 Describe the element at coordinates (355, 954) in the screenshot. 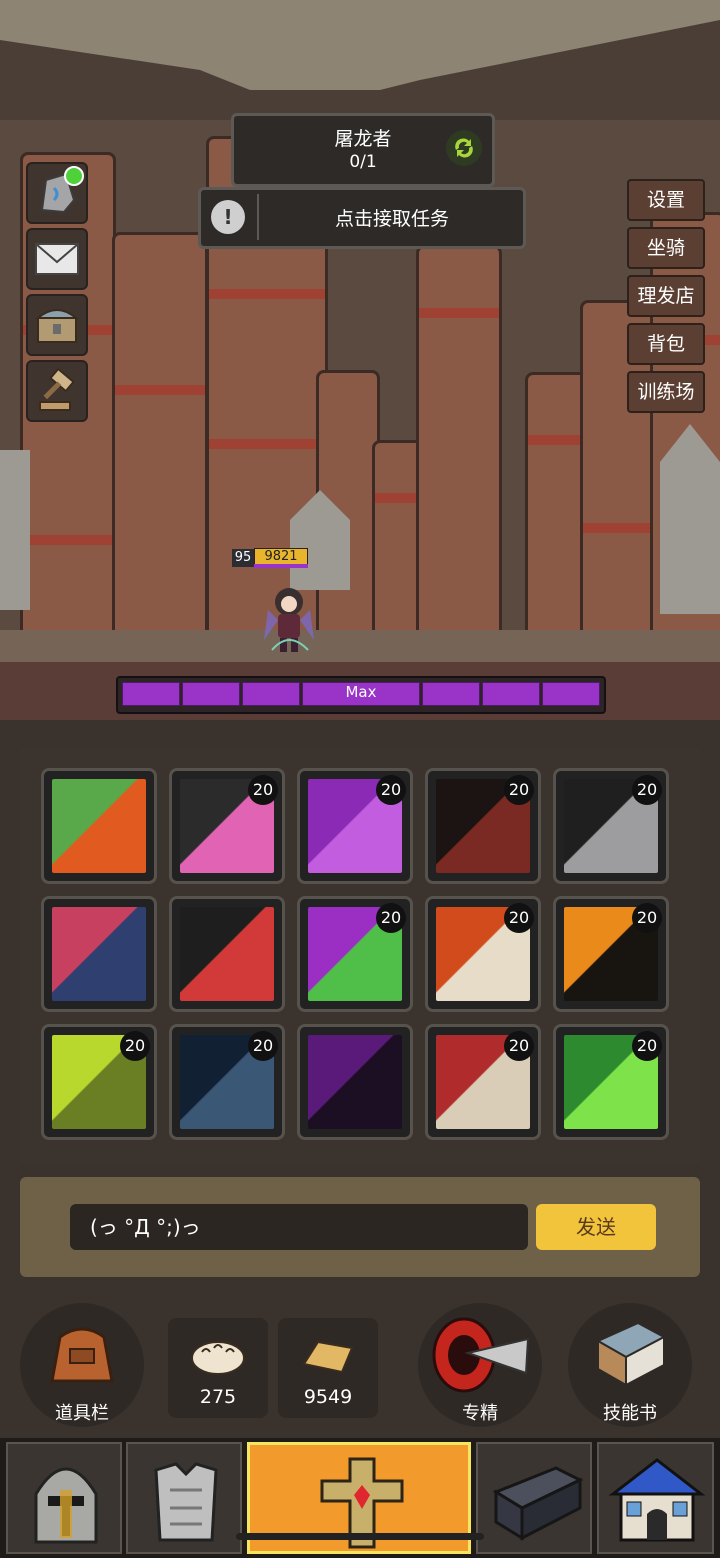

I see `poison-sword-skill-icon: 20` at that location.